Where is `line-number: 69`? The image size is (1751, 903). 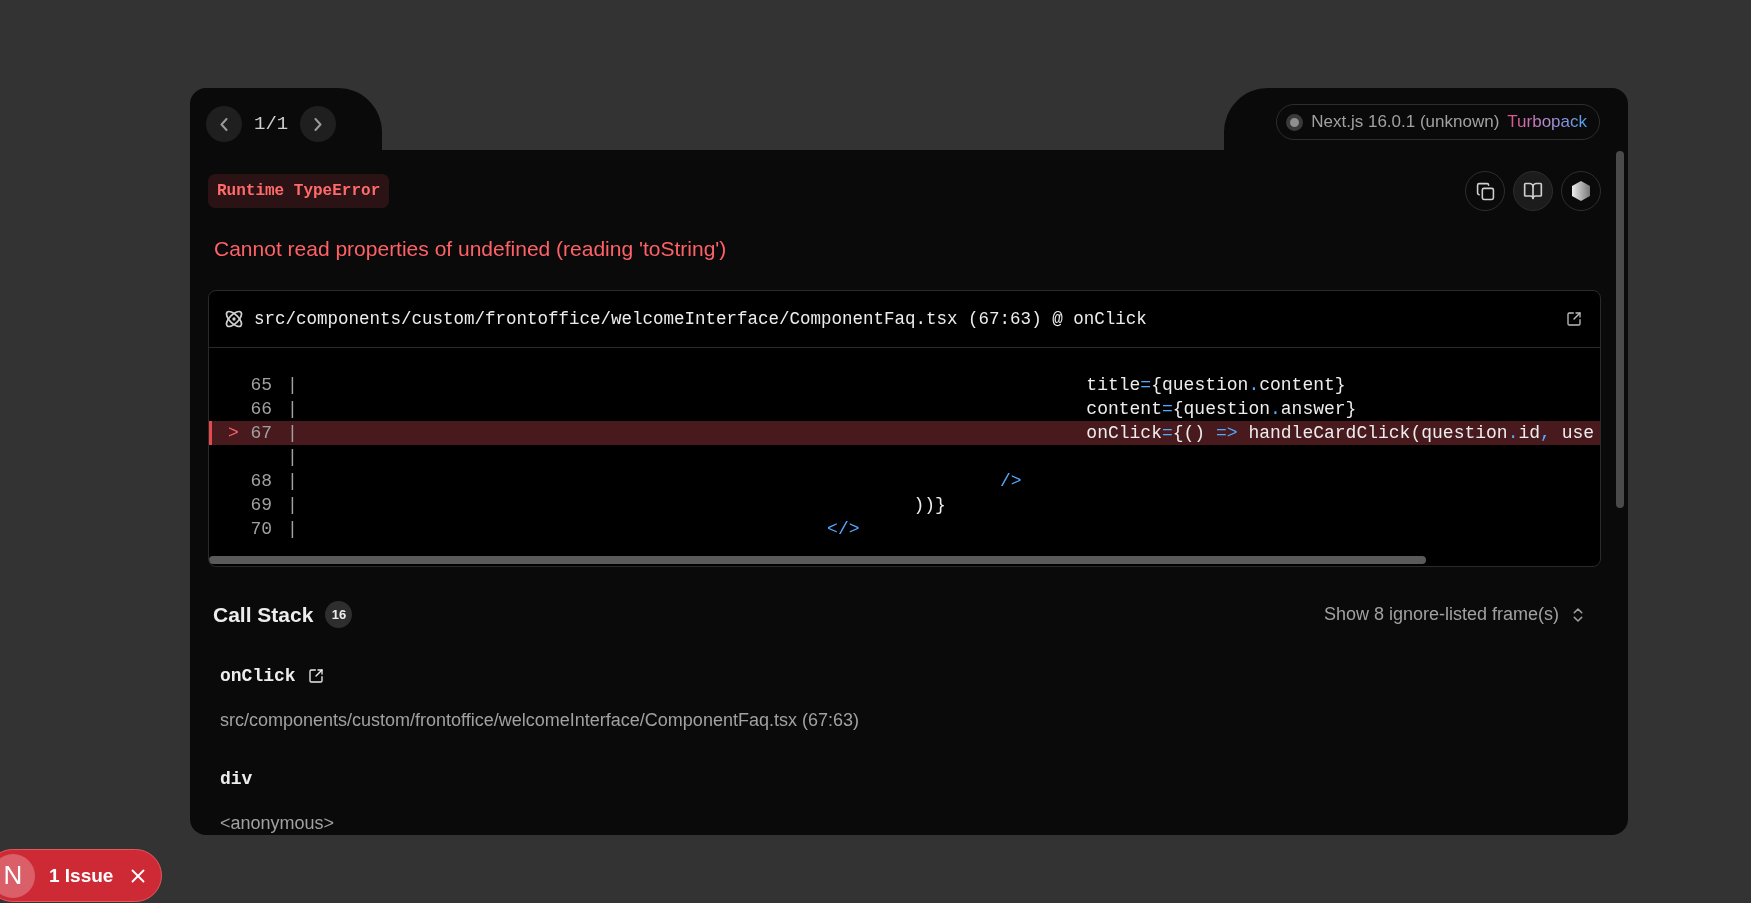 line-number: 69 is located at coordinates (261, 505).